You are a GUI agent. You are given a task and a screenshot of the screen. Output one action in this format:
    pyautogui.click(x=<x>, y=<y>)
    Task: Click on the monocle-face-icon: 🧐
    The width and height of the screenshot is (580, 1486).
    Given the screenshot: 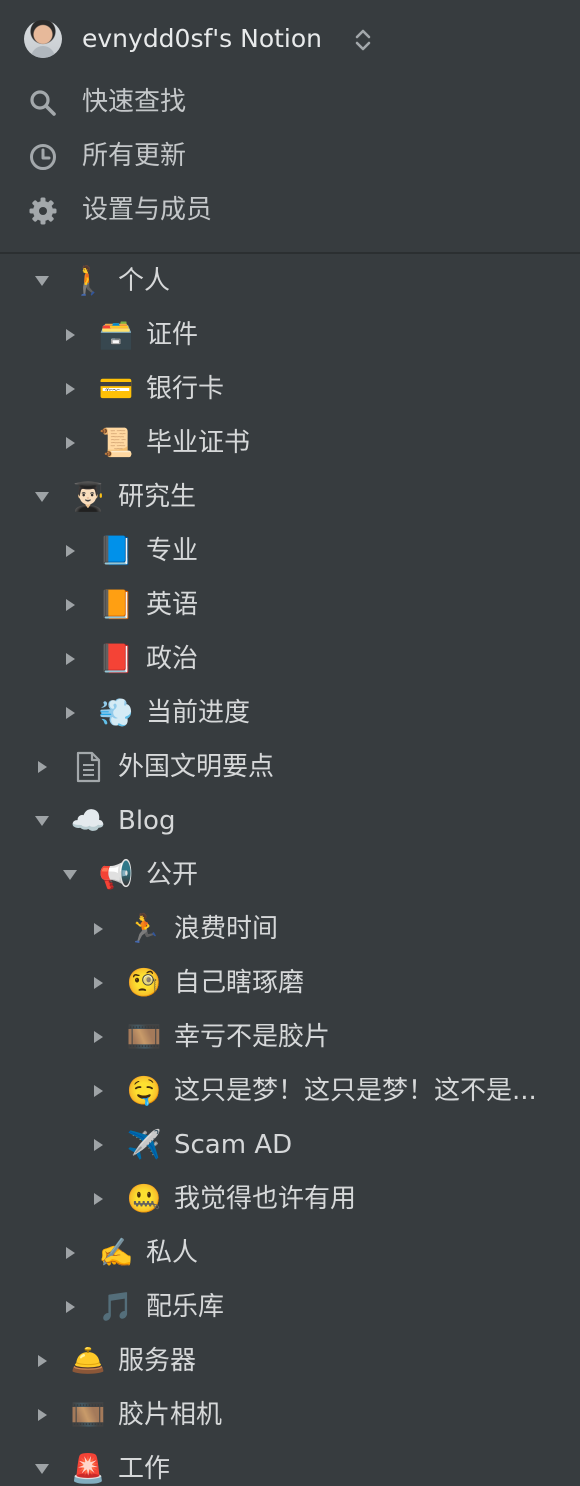 What is the action you would take?
    pyautogui.click(x=144, y=982)
    